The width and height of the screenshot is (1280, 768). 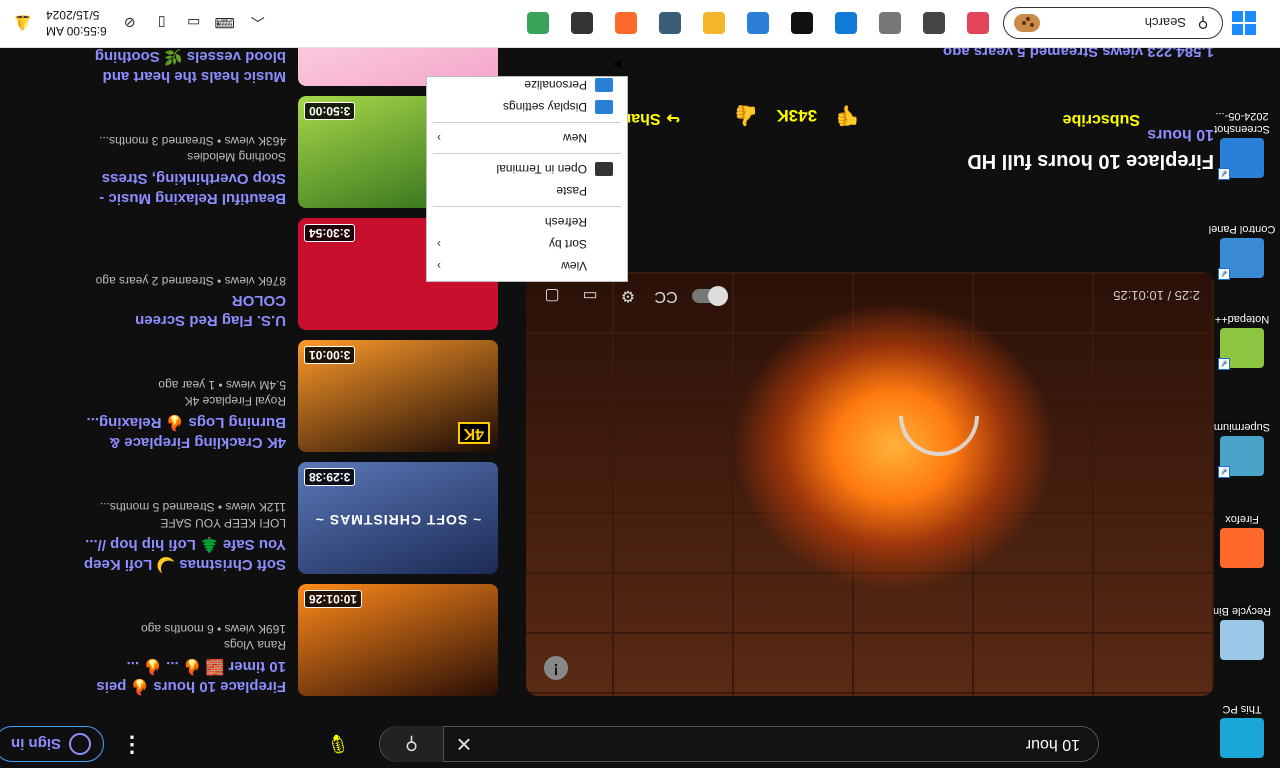 I want to click on desktop-icon: Recycle Bin, so click(x=1242, y=632).